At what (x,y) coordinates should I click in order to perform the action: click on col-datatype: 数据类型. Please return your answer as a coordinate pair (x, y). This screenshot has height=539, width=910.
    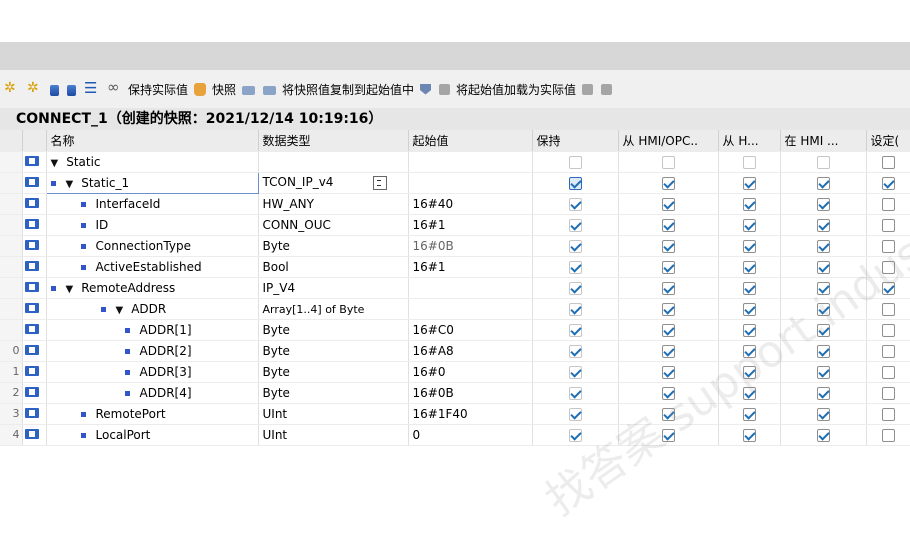
    Looking at the image, I should click on (333, 141).